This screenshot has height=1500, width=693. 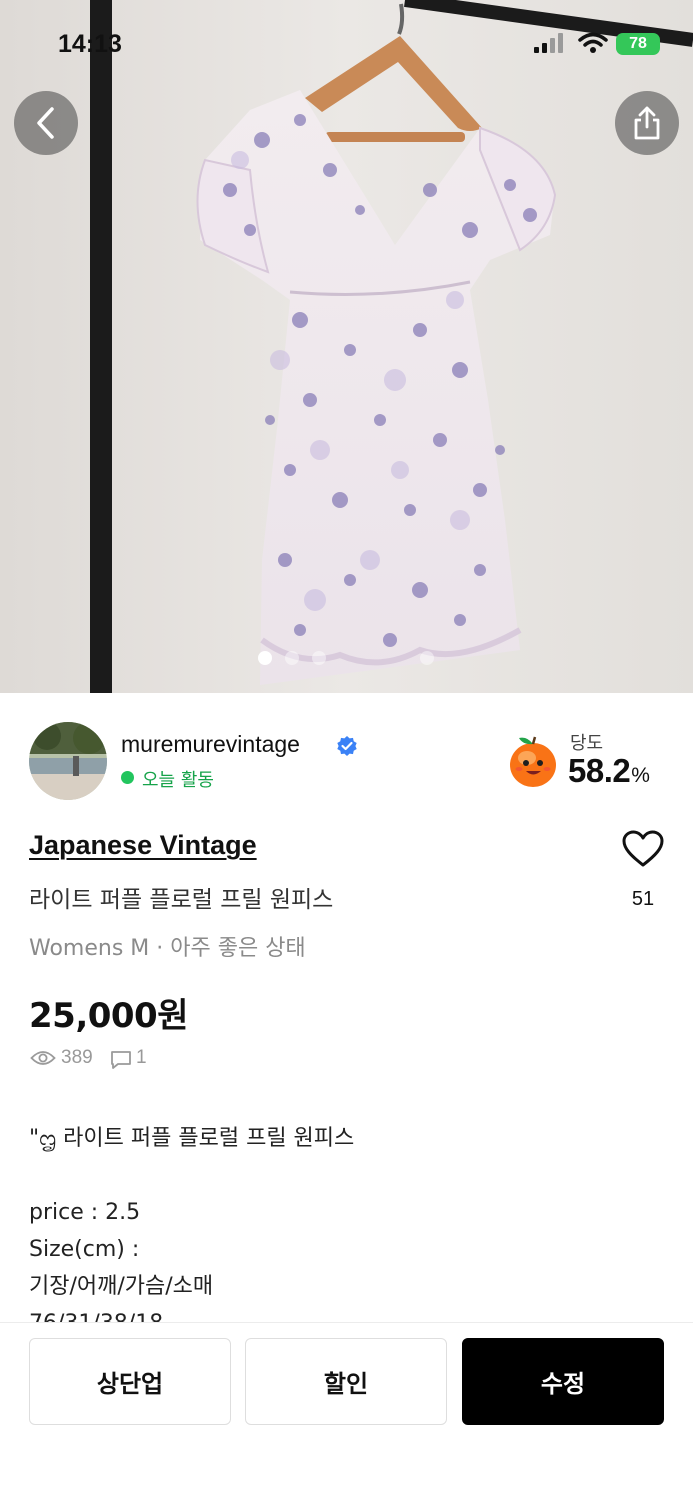 I want to click on seller-avatar, so click(x=68, y=761).